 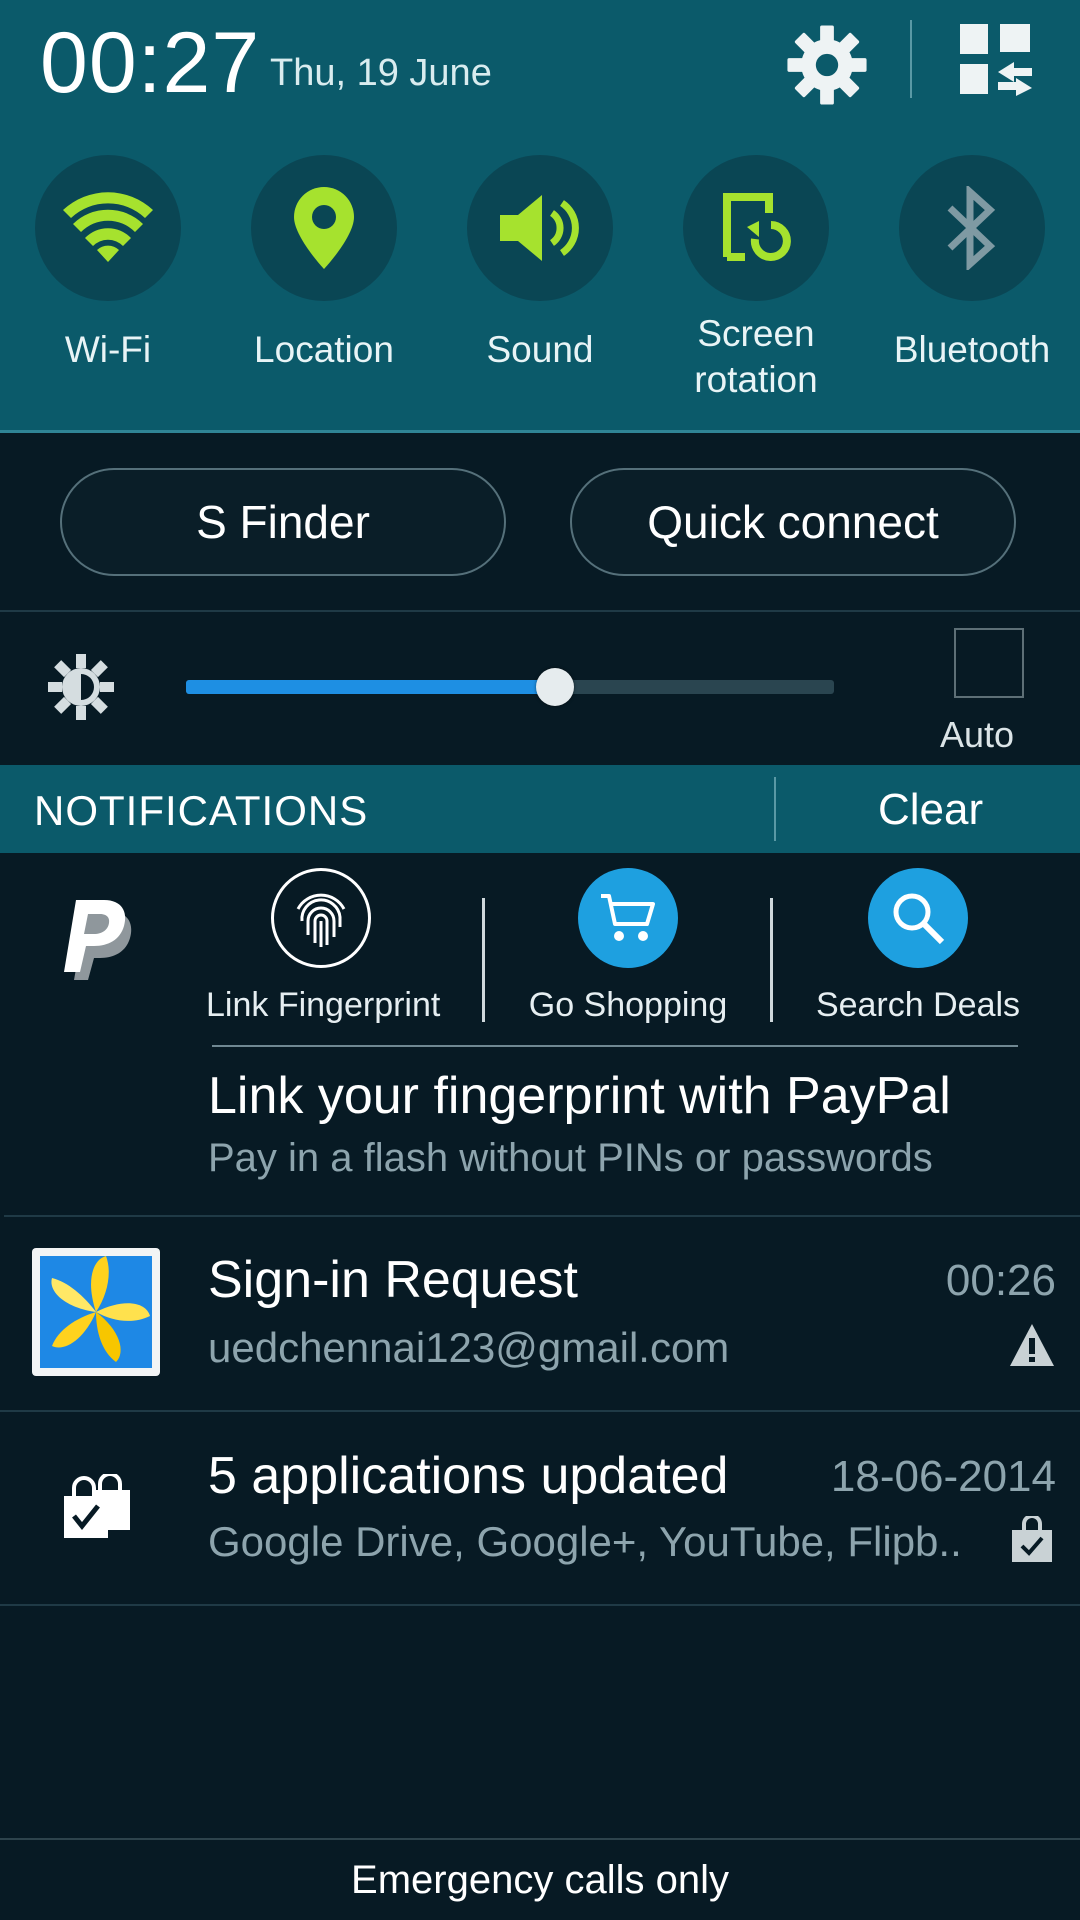 I want to click on shopping-circle, so click(x=628, y=918).